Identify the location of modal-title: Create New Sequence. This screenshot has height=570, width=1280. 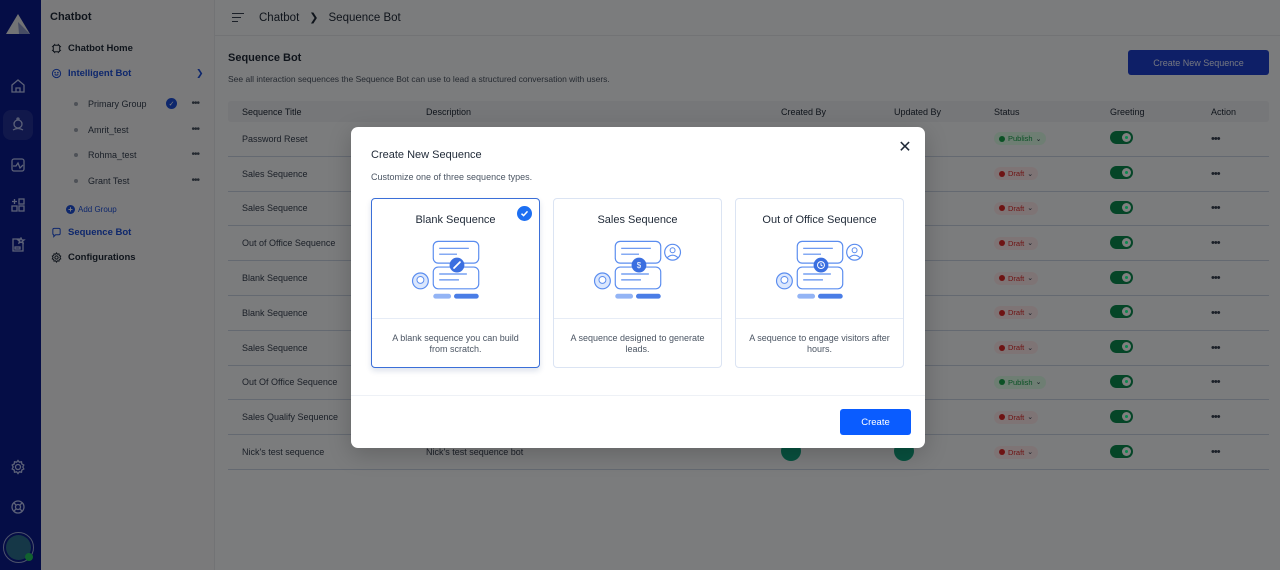
(426, 155).